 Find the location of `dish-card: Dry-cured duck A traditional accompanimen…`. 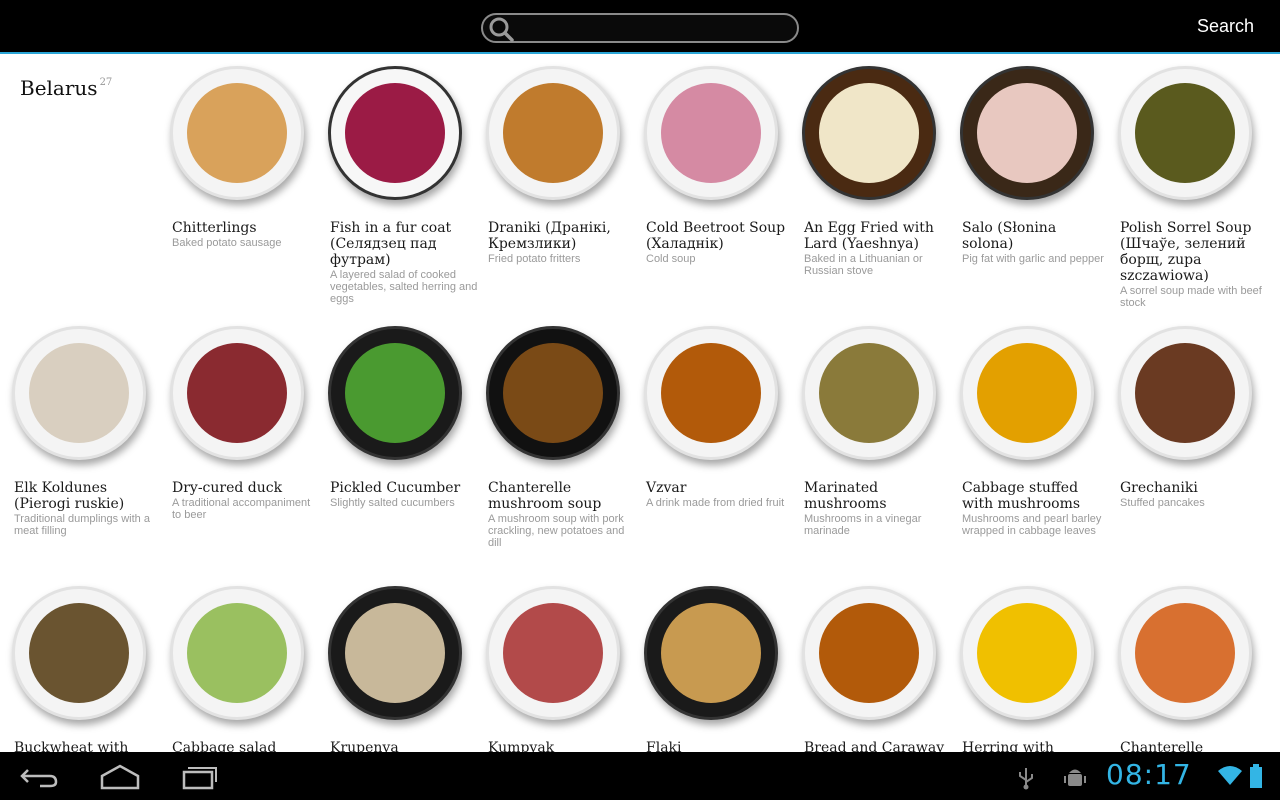

dish-card: Dry-cured duck A traditional accompanimen… is located at coordinates (245, 441).